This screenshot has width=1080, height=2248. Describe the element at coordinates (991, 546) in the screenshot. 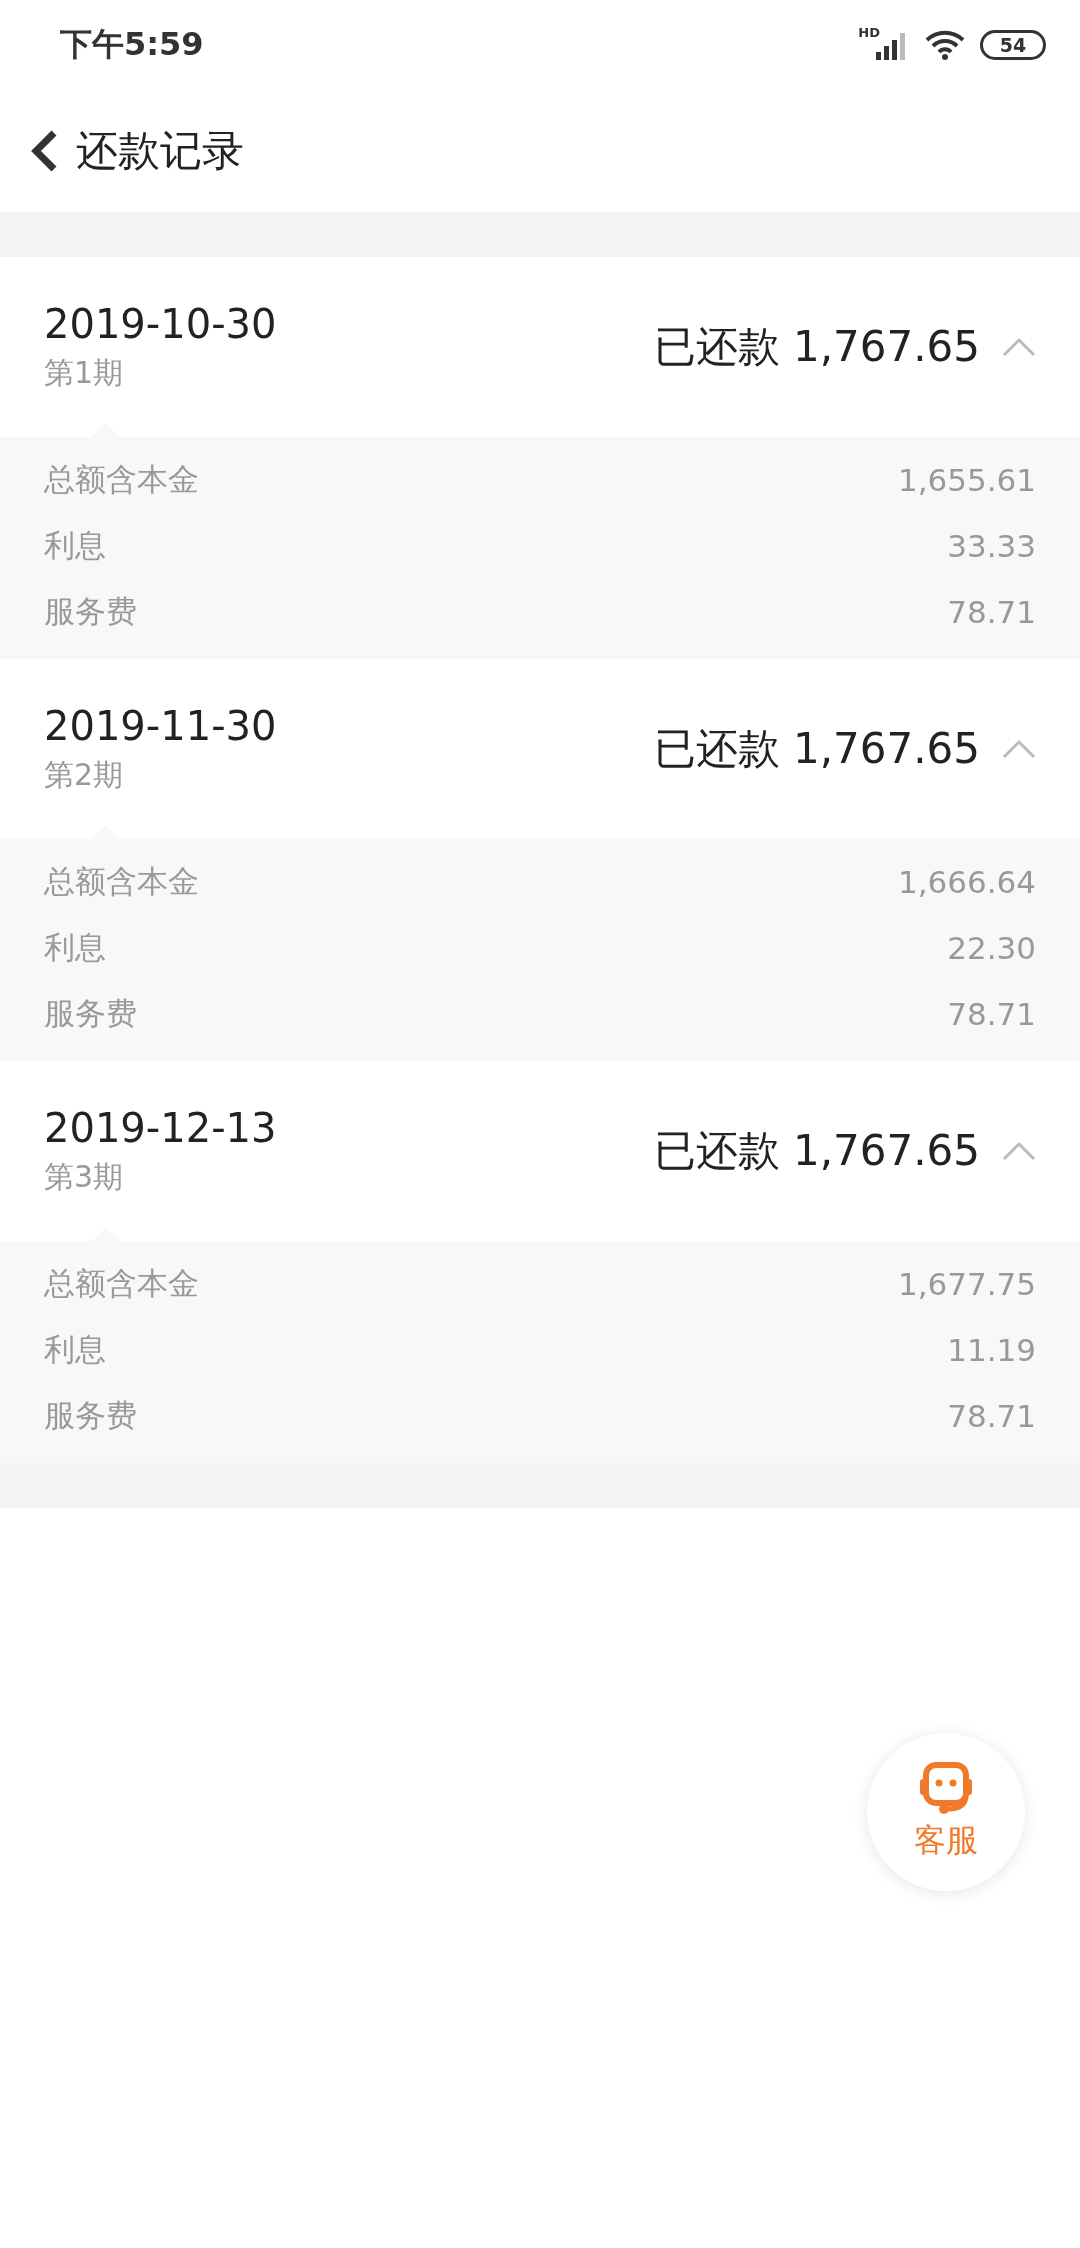

I see `detail-value: 33.33` at that location.